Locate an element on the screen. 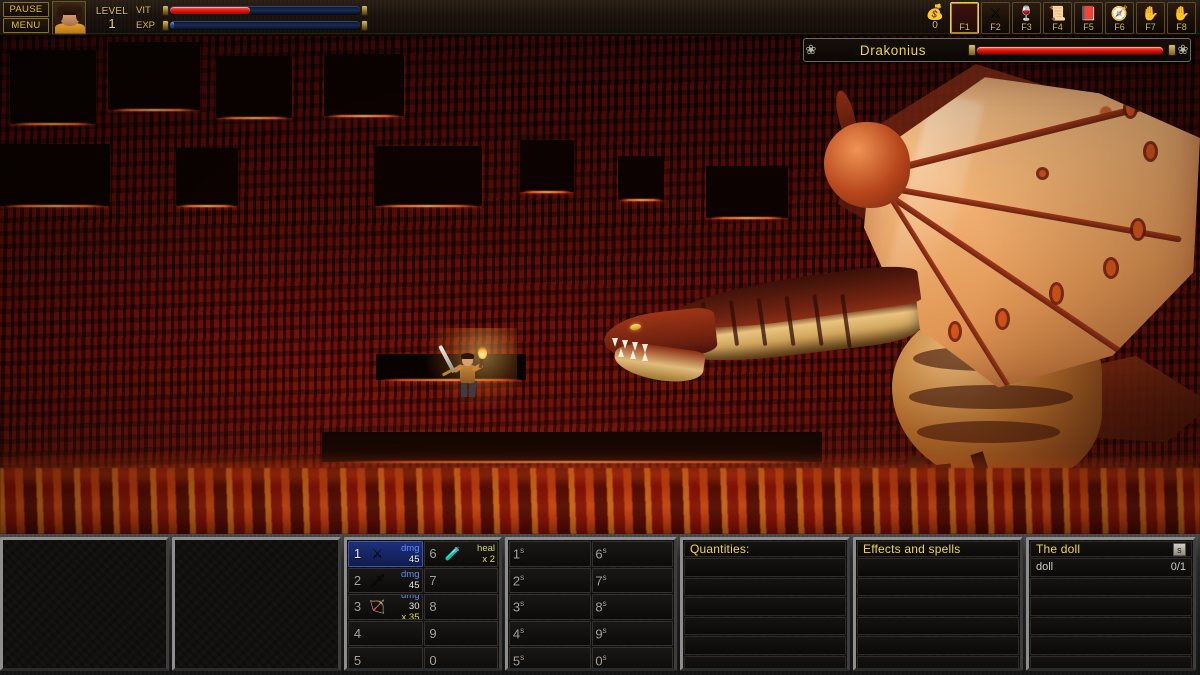  function-slot-key-label: F7 is located at coordinates (1150, 26).